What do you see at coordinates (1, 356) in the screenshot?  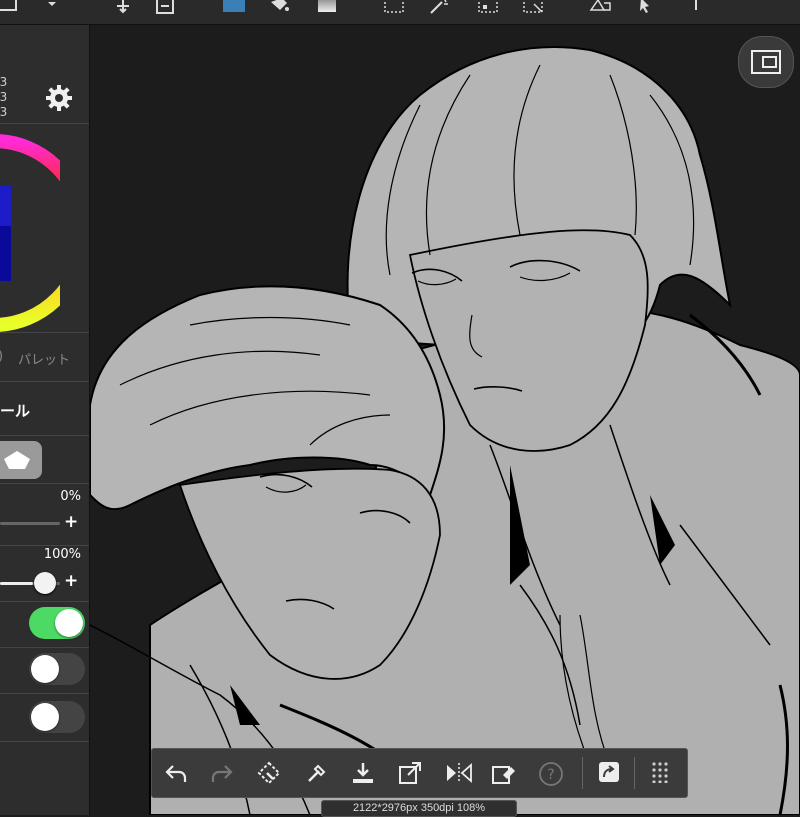 I see `tab-partial: )` at bounding box center [1, 356].